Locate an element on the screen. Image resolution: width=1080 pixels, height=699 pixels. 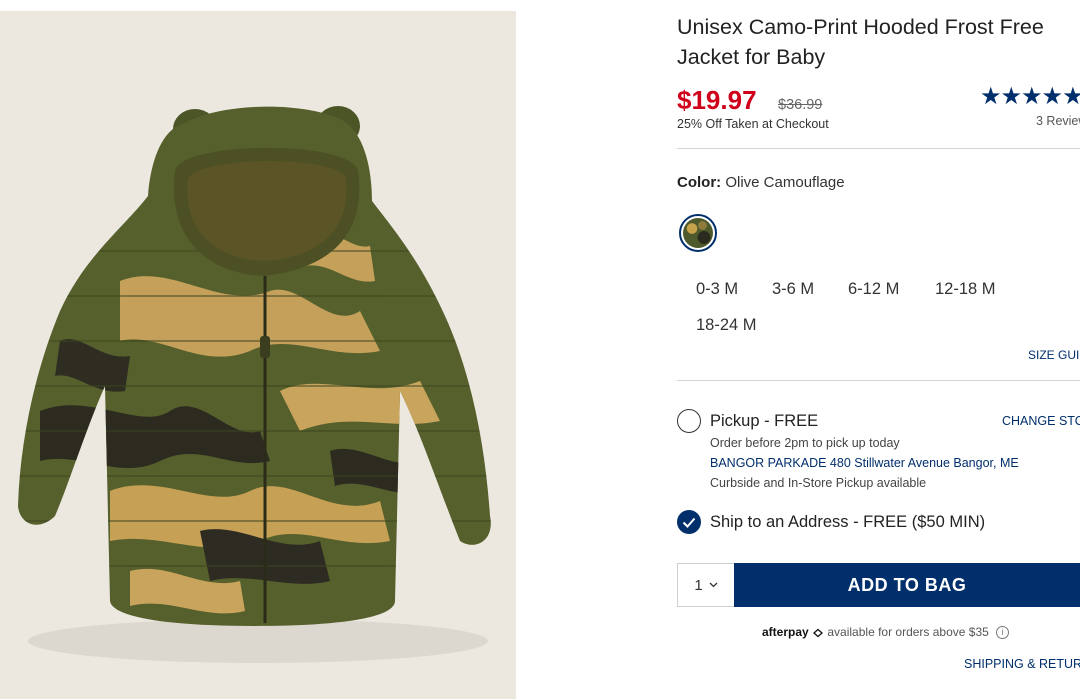
add-to-bag-button: ADD TO BAG is located at coordinates (907, 585).